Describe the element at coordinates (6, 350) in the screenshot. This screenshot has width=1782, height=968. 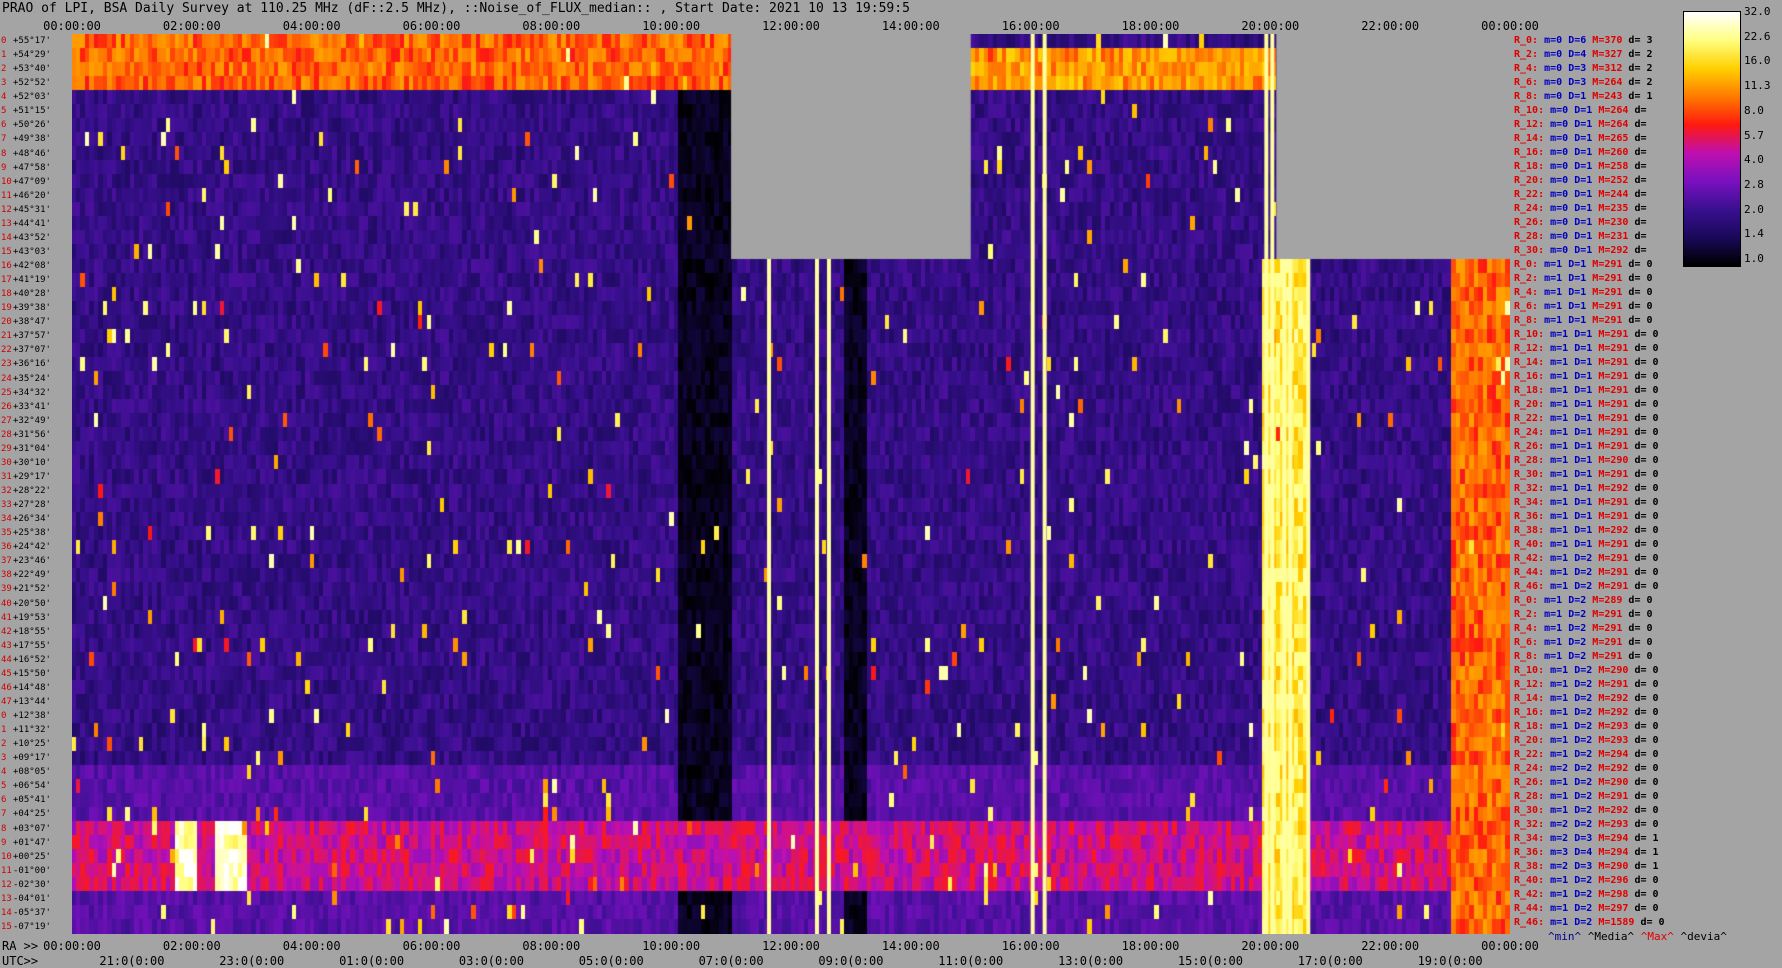
I see `dec-row-index: 22` at that location.